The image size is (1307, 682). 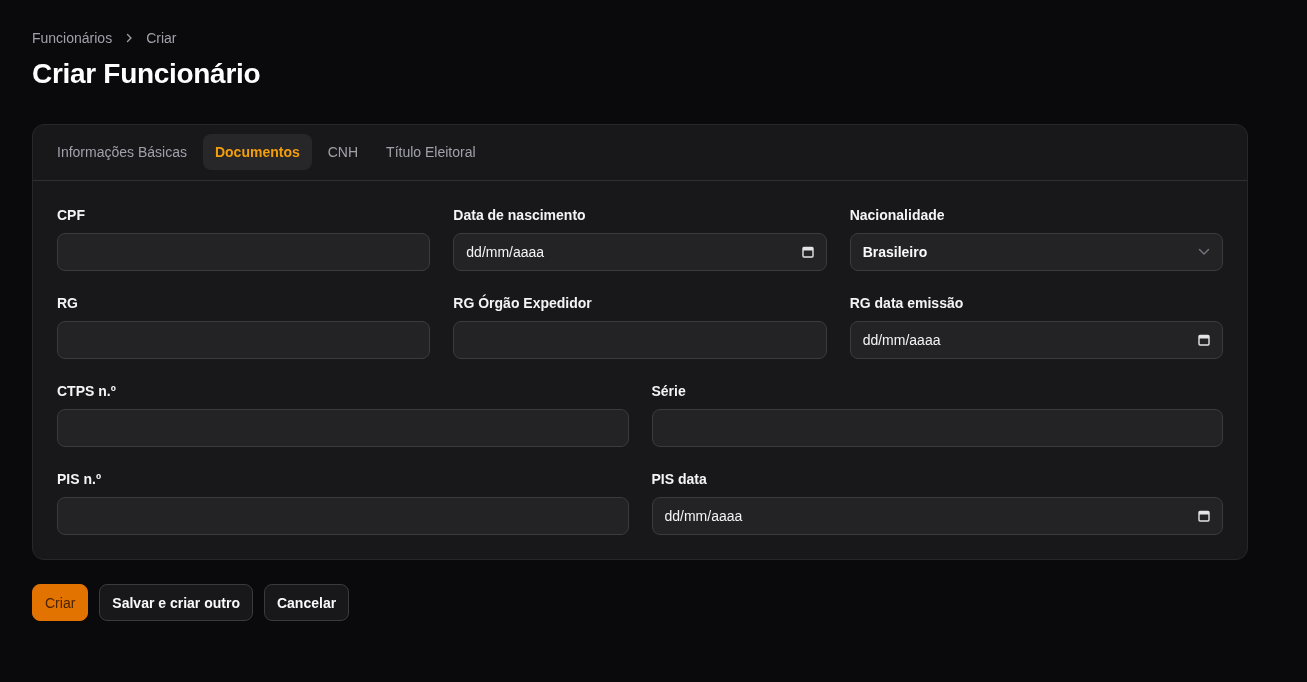 I want to click on chevron-down-icon, so click(x=1204, y=252).